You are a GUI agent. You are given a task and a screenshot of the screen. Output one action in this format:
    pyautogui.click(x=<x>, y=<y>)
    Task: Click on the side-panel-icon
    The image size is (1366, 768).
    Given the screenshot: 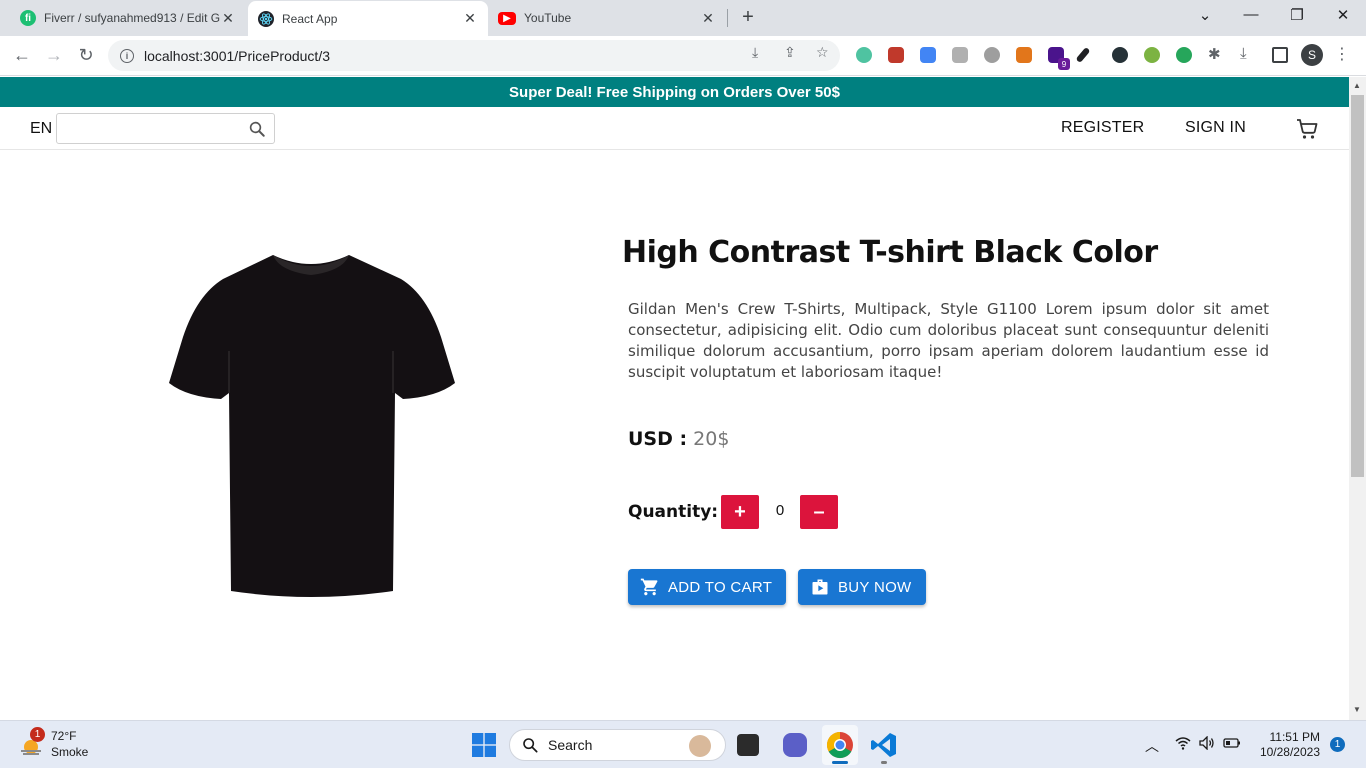 What is the action you would take?
    pyautogui.click(x=1280, y=55)
    